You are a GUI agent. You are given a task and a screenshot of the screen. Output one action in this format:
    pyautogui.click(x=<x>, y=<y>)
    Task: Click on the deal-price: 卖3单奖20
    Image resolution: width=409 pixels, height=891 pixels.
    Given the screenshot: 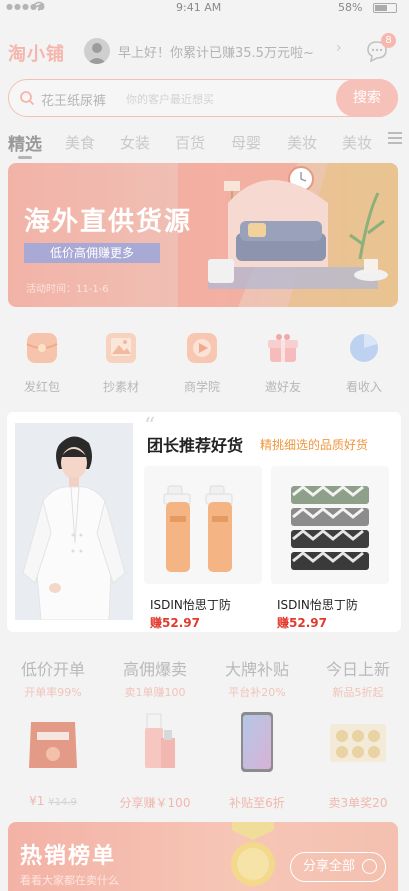 What is the action you would take?
    pyautogui.click(x=358, y=803)
    